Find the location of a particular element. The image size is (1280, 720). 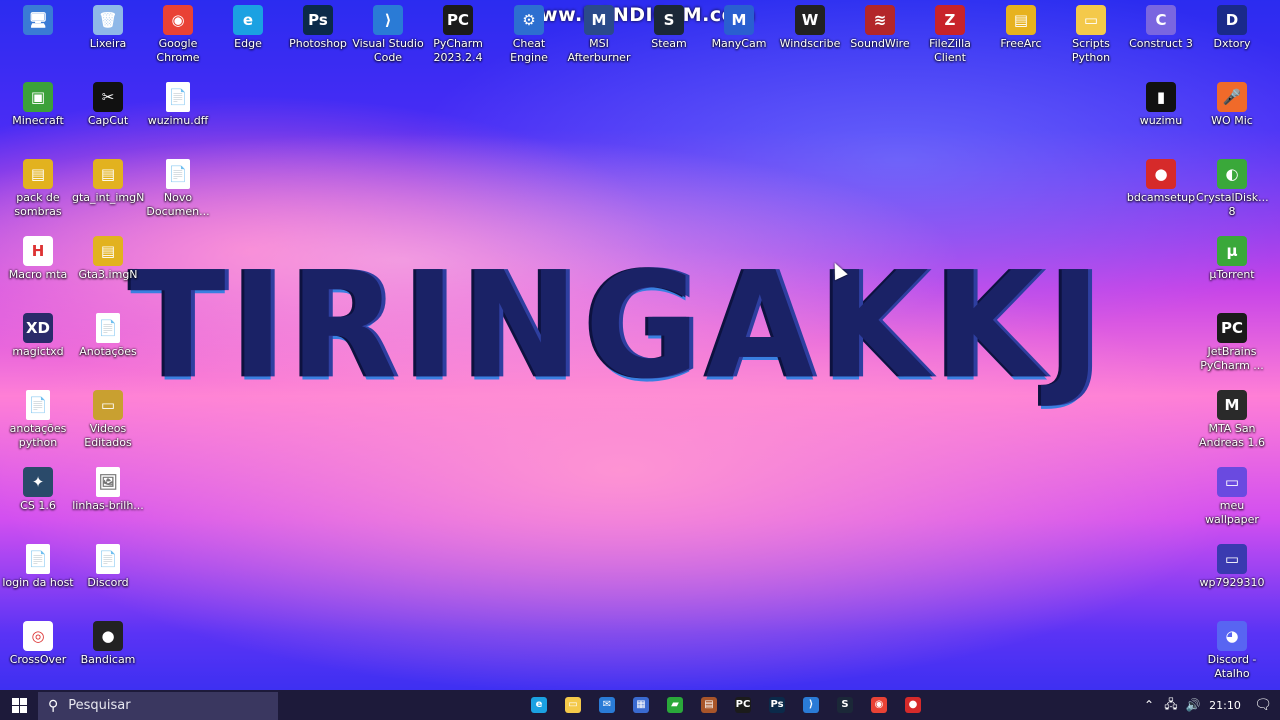

desktop-shortcut-label: login da host is located at coordinates (38, 582).